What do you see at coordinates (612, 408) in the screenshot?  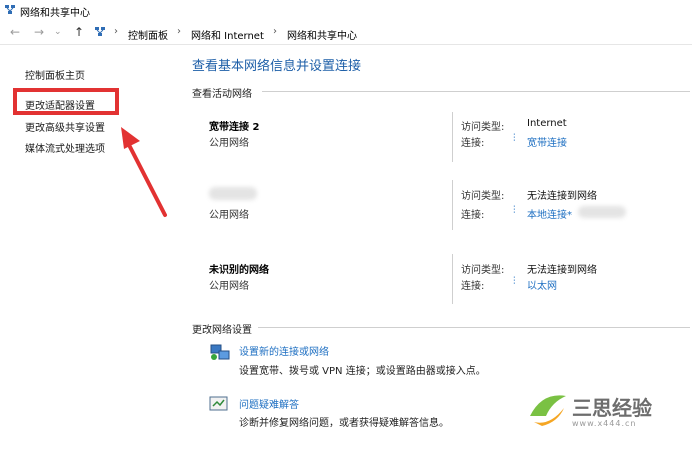 I see `watermark-text: 三思经验` at bounding box center [612, 408].